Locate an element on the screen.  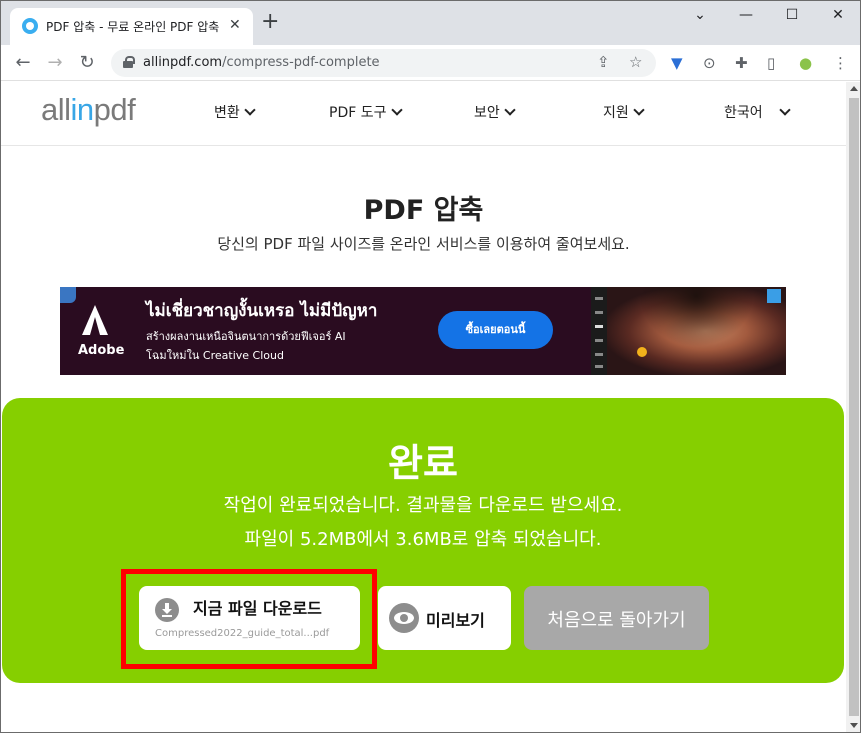
new-tab-button: + is located at coordinates (270, 22).